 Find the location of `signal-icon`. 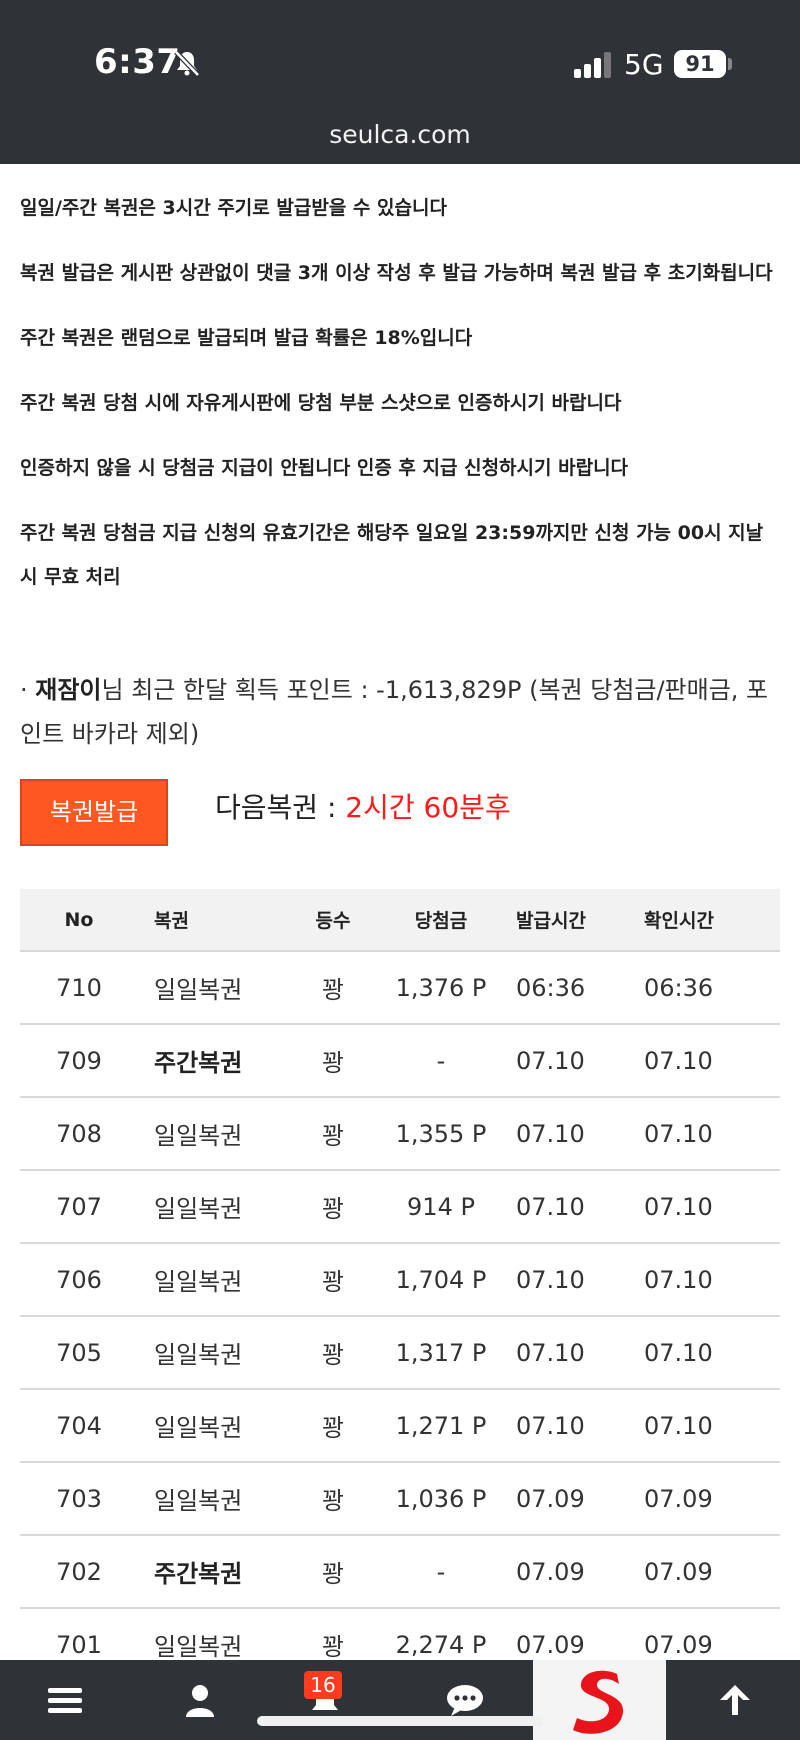

signal-icon is located at coordinates (593, 65).